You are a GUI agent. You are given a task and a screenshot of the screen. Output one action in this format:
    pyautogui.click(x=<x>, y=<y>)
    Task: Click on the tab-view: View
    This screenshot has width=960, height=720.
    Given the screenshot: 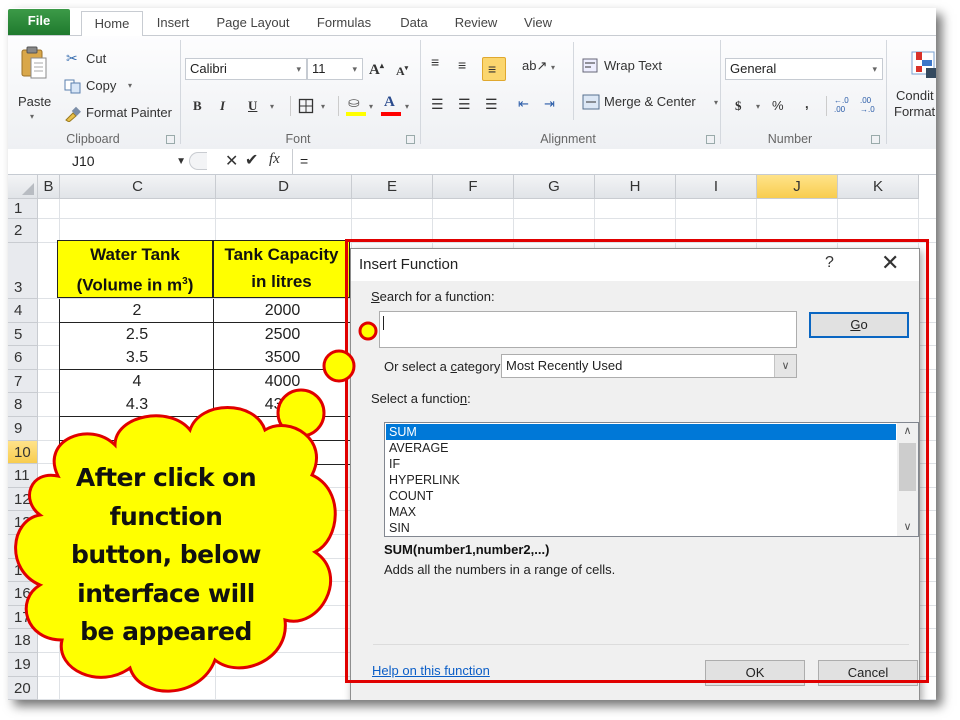 What is the action you would take?
    pyautogui.click(x=538, y=23)
    